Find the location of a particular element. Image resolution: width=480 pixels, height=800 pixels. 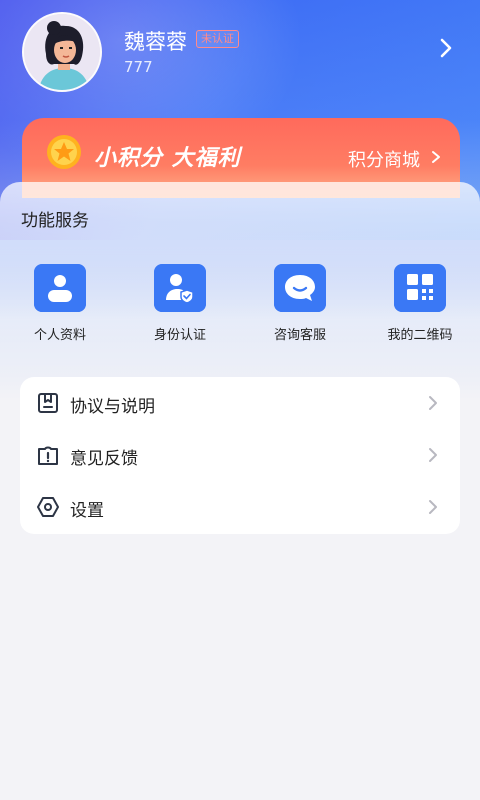

qrcode-icon is located at coordinates (420, 288).